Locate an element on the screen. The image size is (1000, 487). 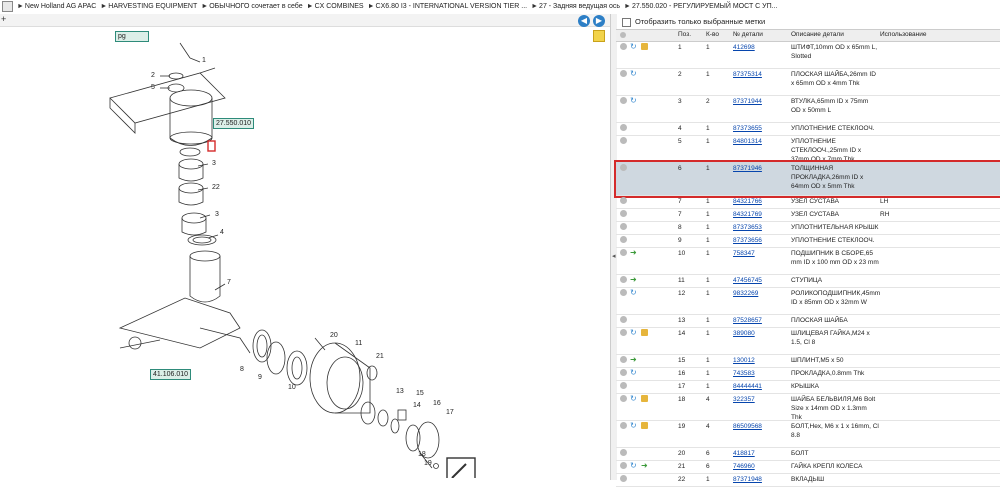
table-row: ↻ 16 1 743583 ПРОКЛАДКА,0.8mm Thk is located at coordinates (808, 374).